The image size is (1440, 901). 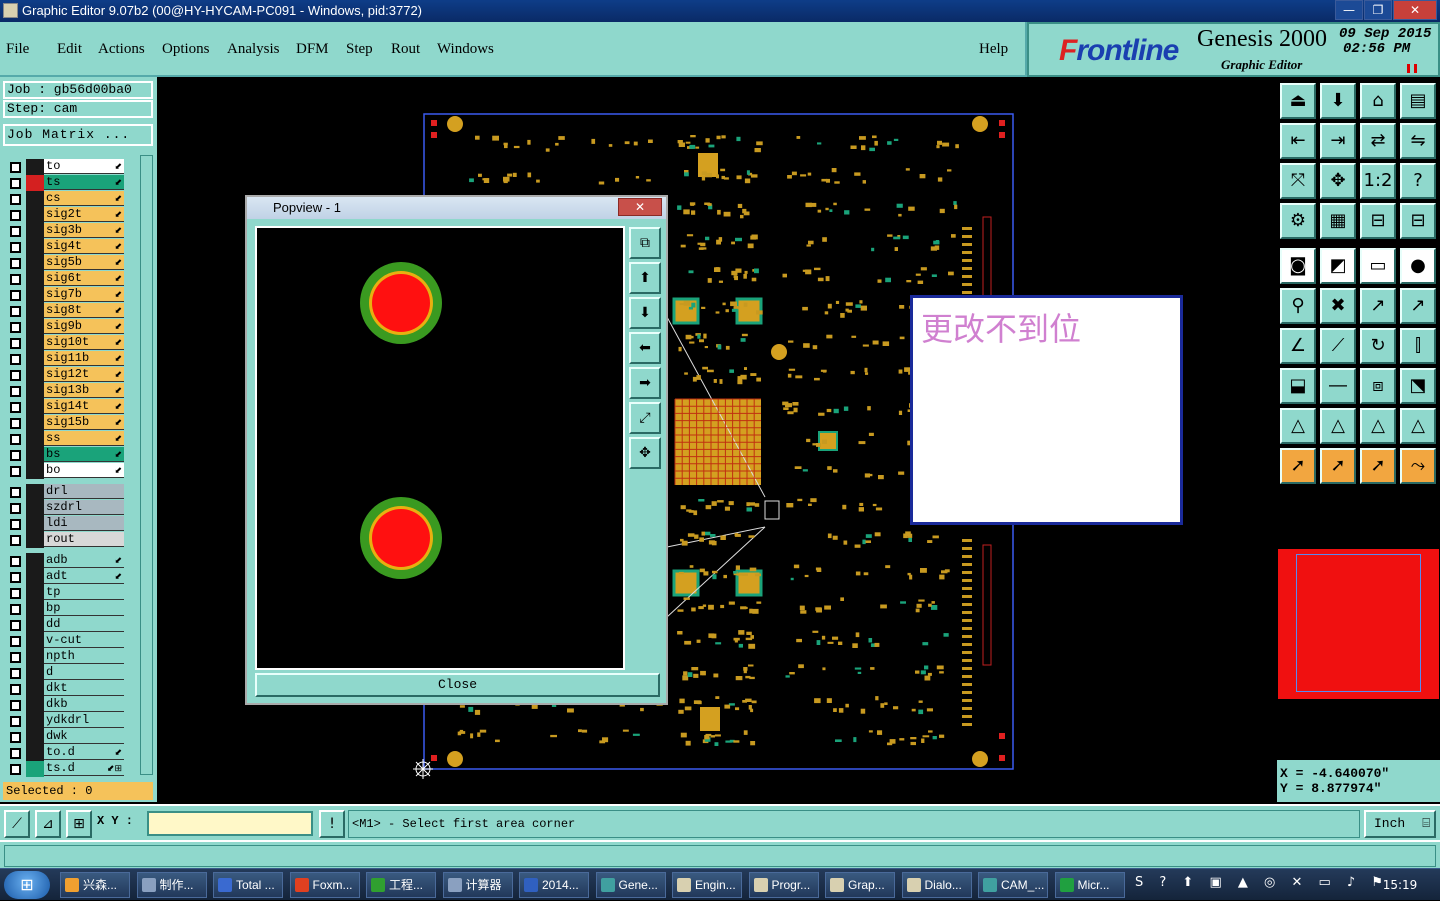 What do you see at coordinates (146, 465) in the screenshot?
I see `layer-scrollbar` at bounding box center [146, 465].